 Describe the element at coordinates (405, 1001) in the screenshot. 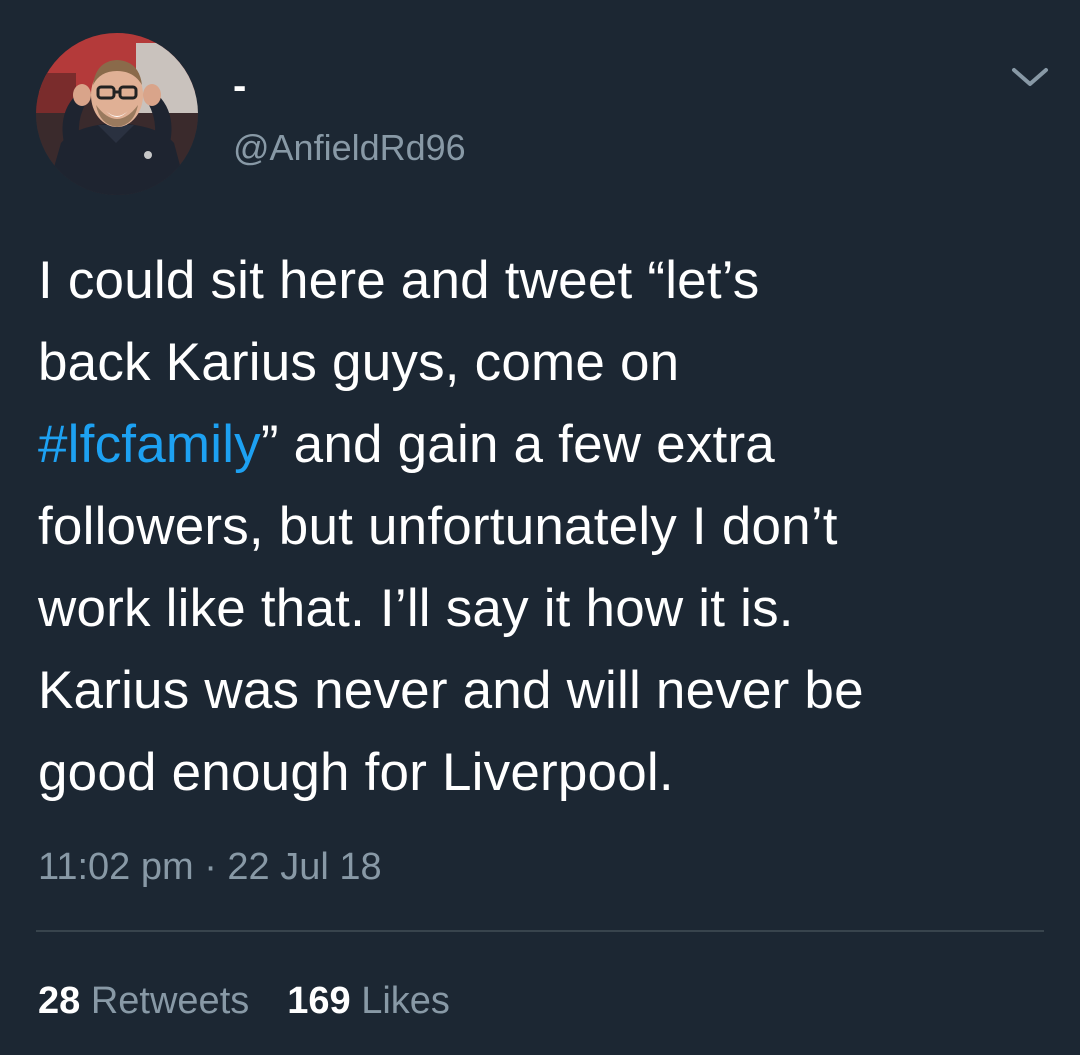

I see `likes-label: Likes` at that location.